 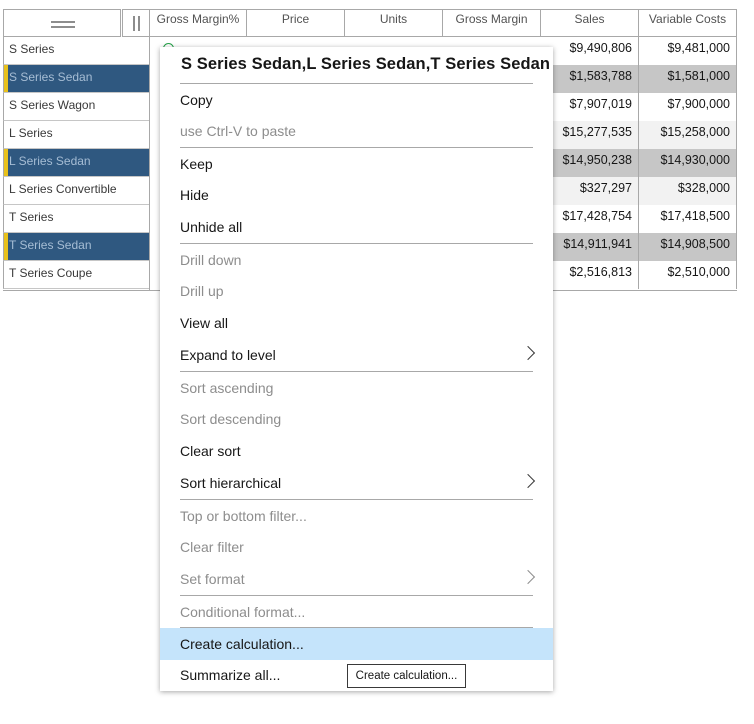 What do you see at coordinates (356, 355) in the screenshot?
I see `menu-item-expand-to-level: Expand to level` at bounding box center [356, 355].